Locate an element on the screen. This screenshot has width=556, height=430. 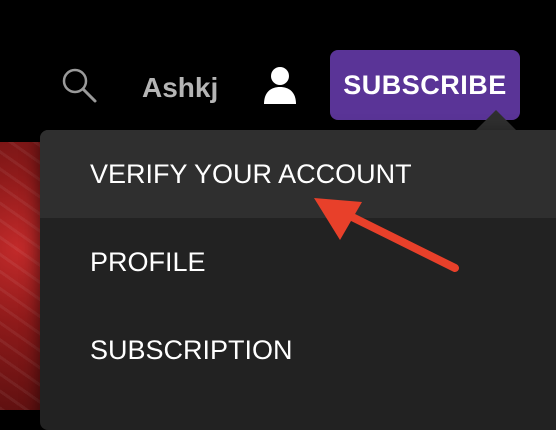
dropdown-caret is located at coordinates (496, 120).